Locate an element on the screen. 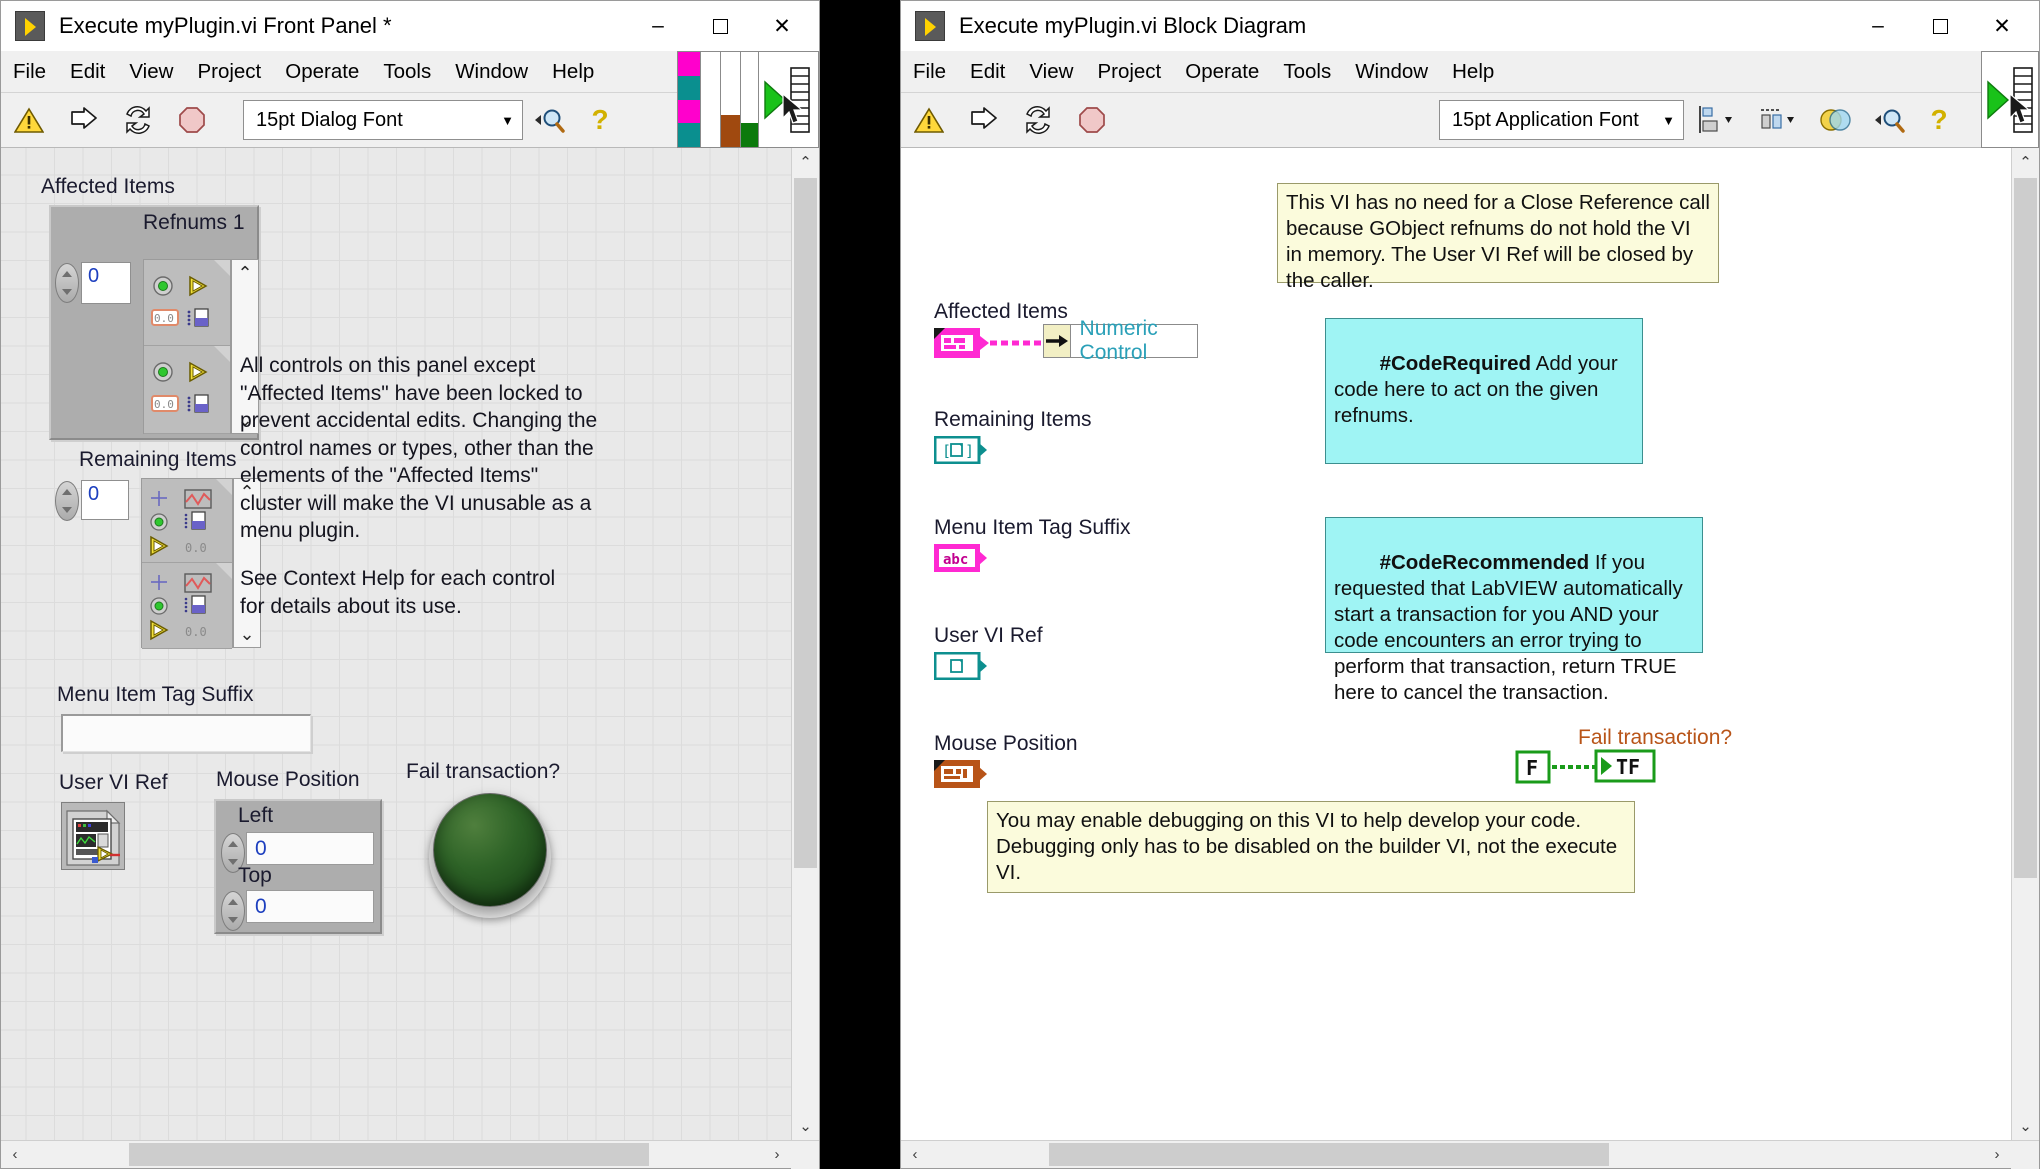 The image size is (2040, 1169). bd-menu-tools: Tools is located at coordinates (1307, 71).